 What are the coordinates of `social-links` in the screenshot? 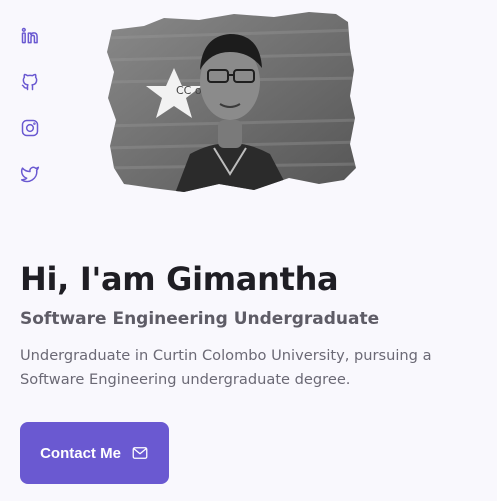 It's located at (31, 118).